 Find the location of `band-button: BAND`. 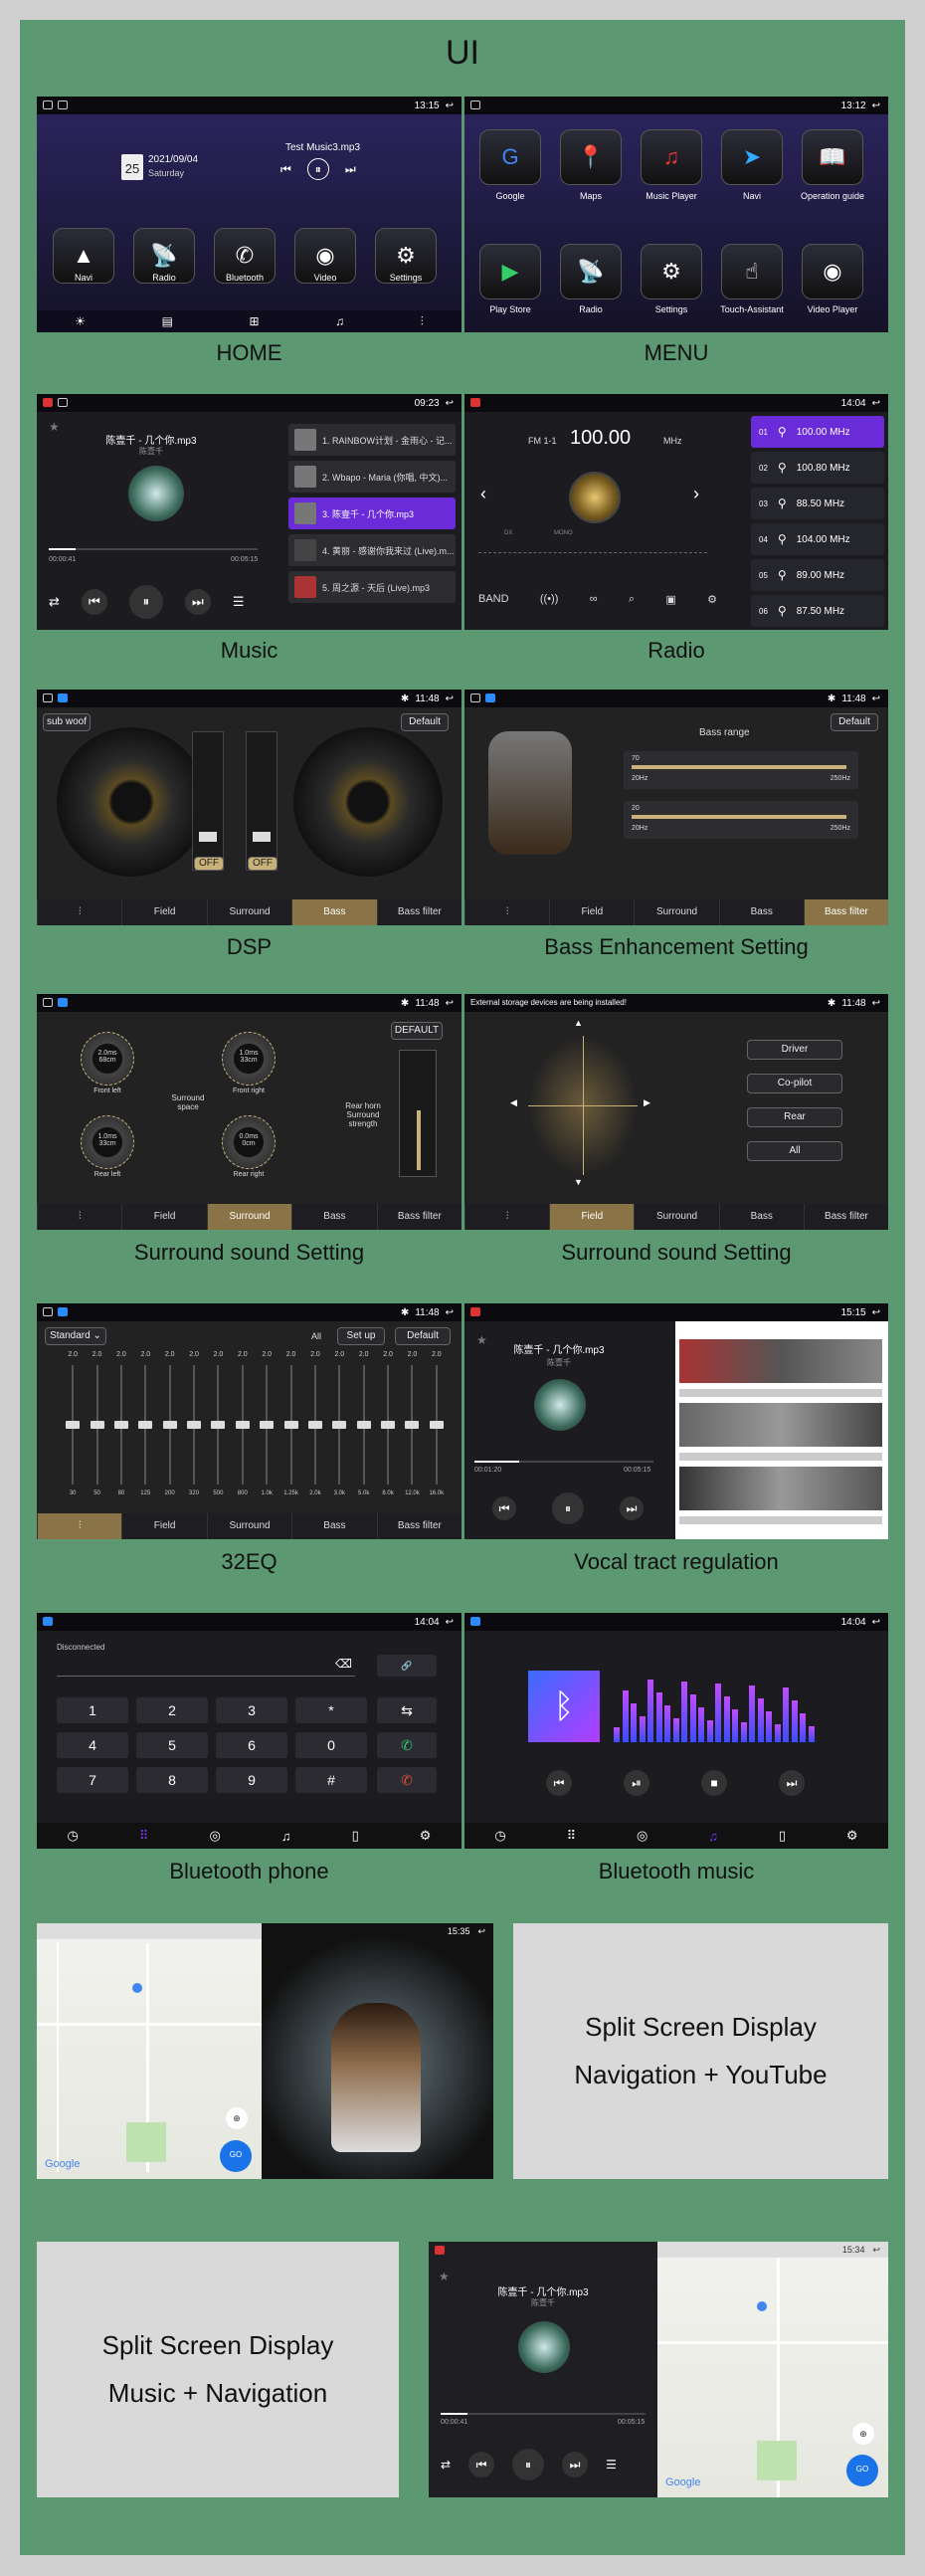

band-button: BAND is located at coordinates (493, 599).